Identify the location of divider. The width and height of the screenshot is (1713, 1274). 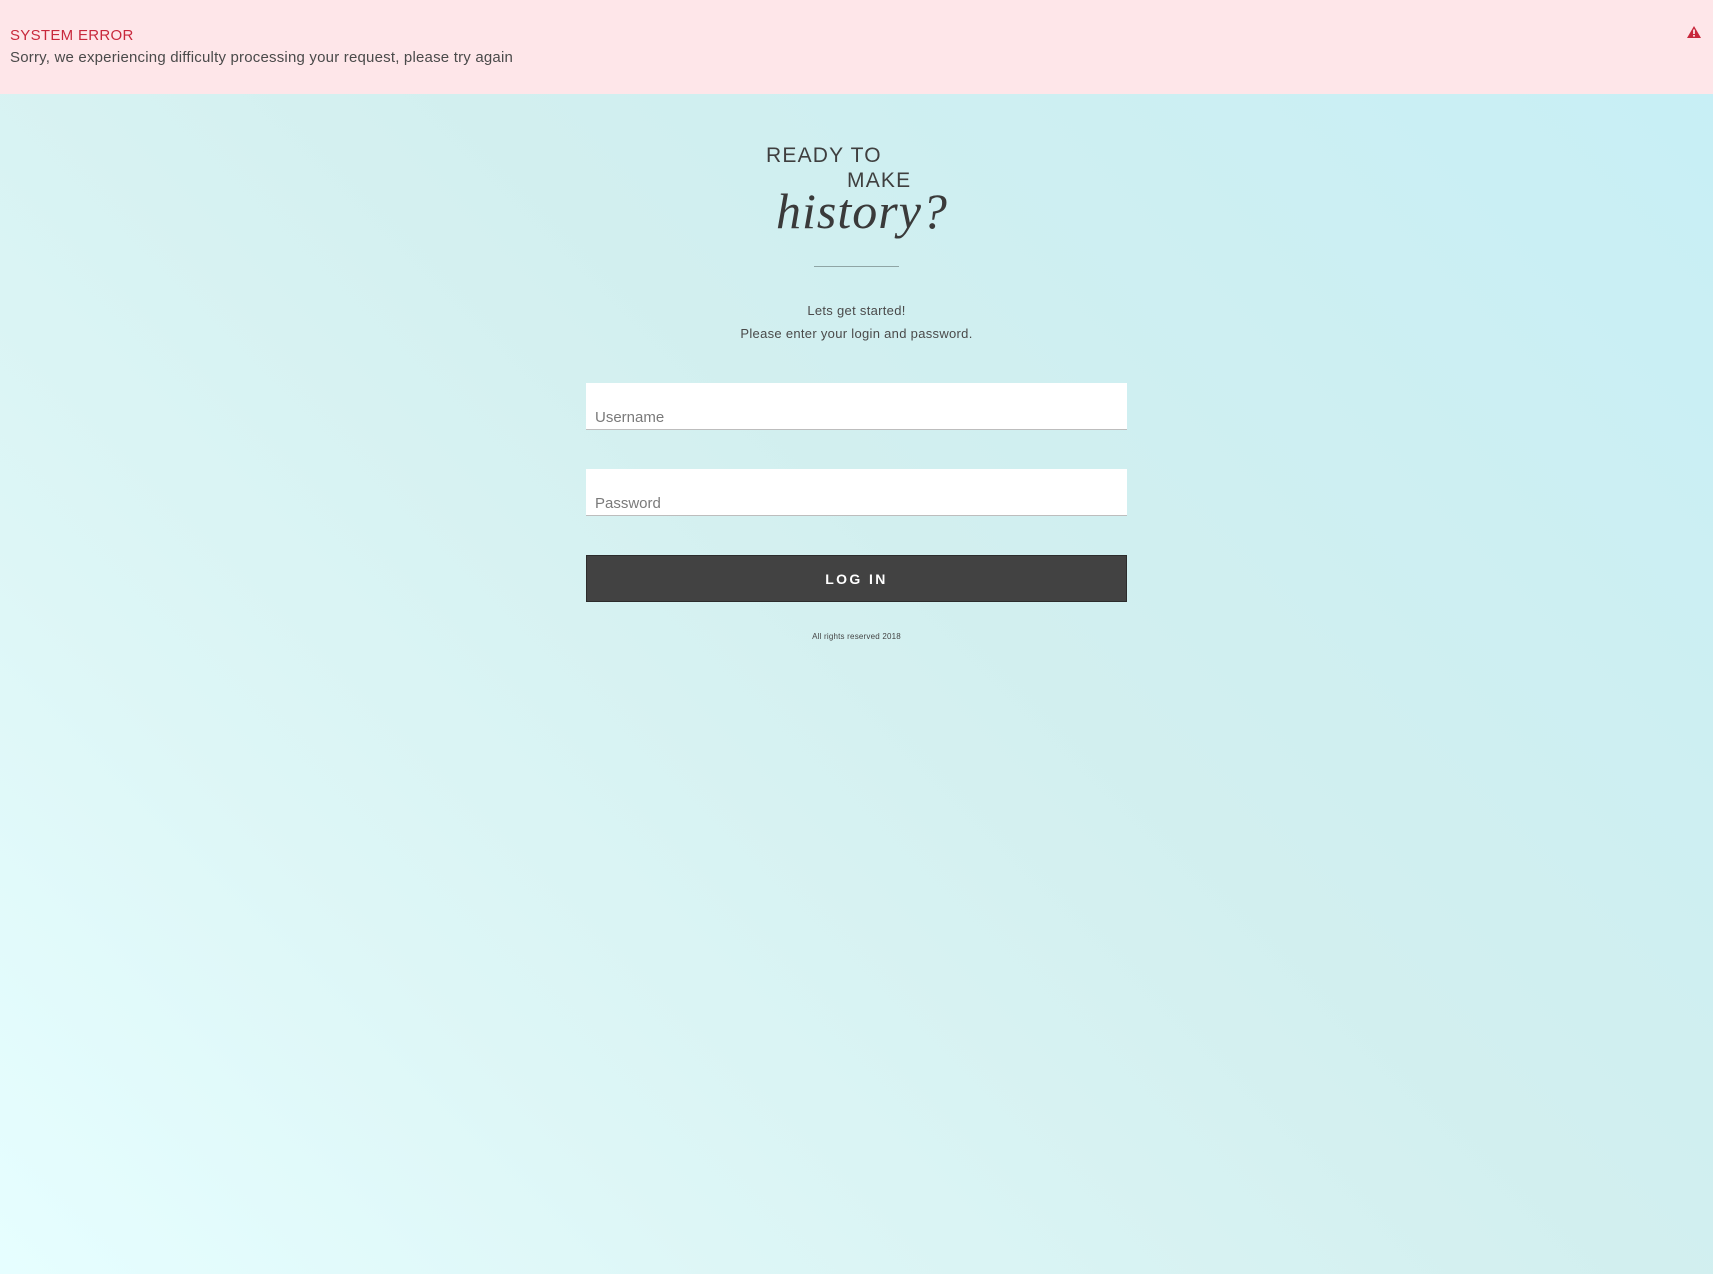
(856, 266).